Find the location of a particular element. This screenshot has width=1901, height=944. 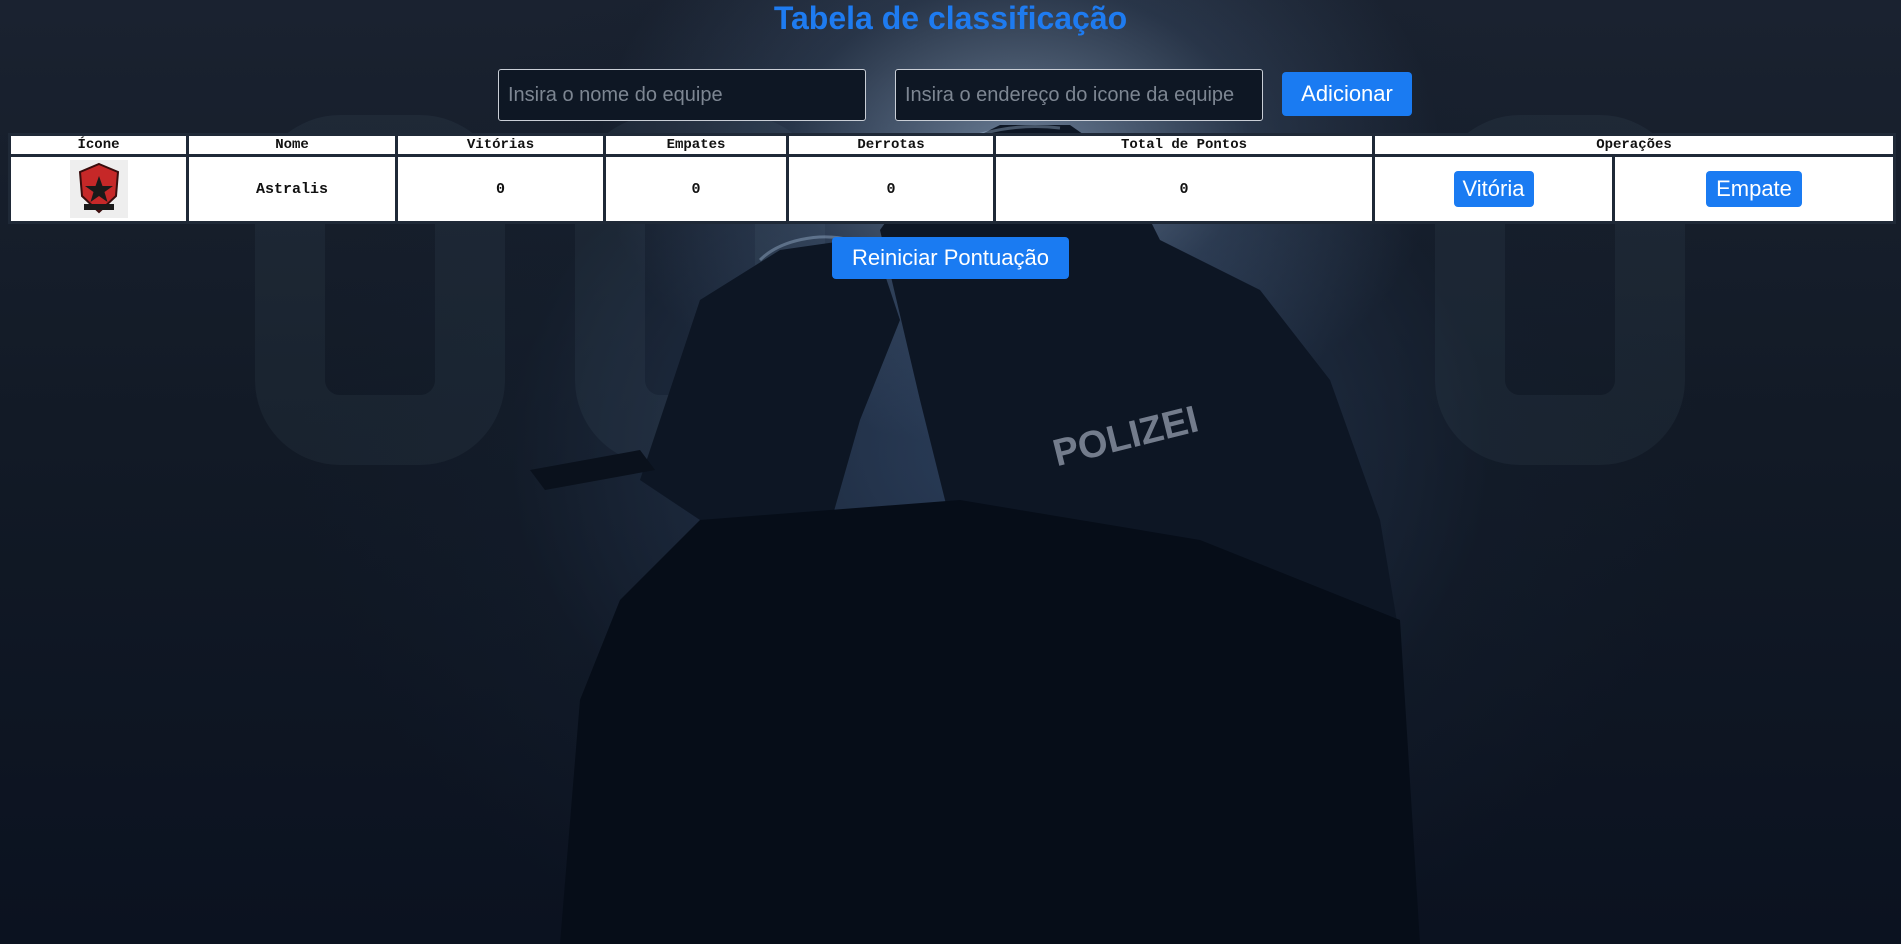

team-logo-icon is located at coordinates (98, 189).